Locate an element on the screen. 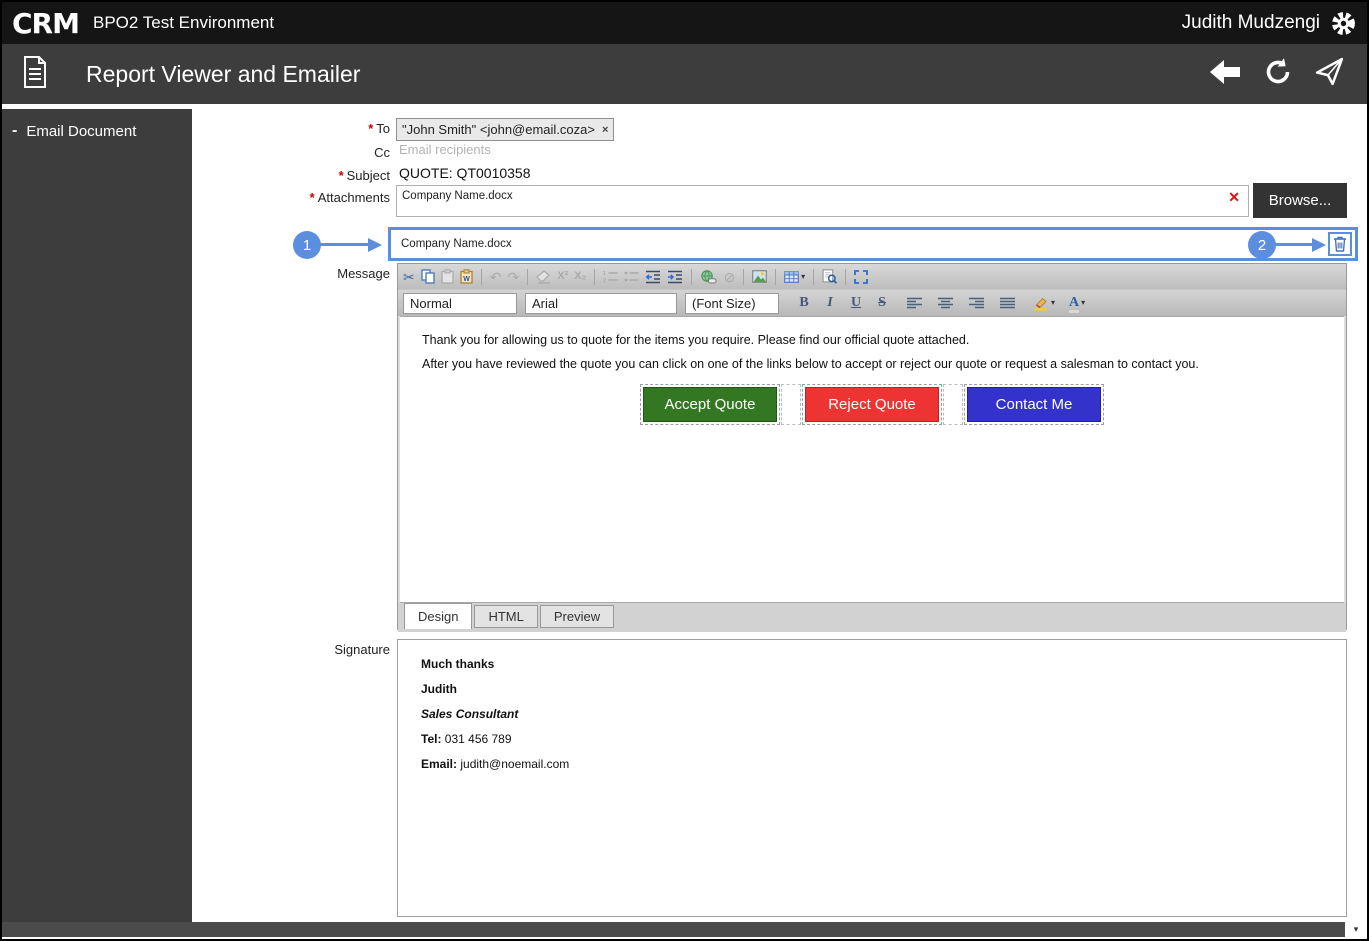 The height and width of the screenshot is (941, 1369). subject-label: * Subject is located at coordinates (364, 175).